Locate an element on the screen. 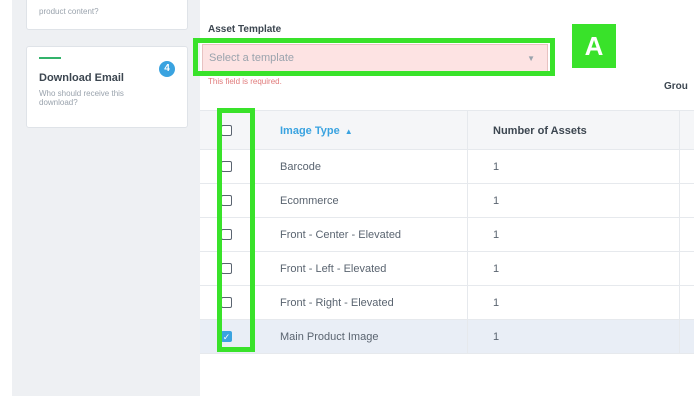  download-email-title: Download Email is located at coordinates (81, 78).